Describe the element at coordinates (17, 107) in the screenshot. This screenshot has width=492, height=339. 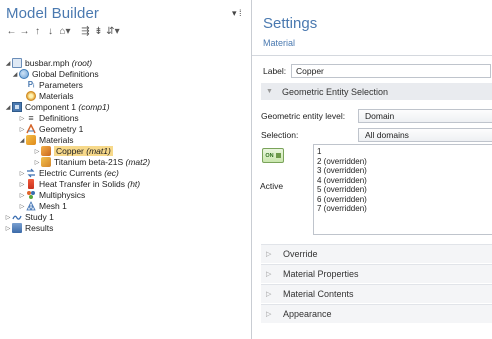
I see `component-icon` at that location.